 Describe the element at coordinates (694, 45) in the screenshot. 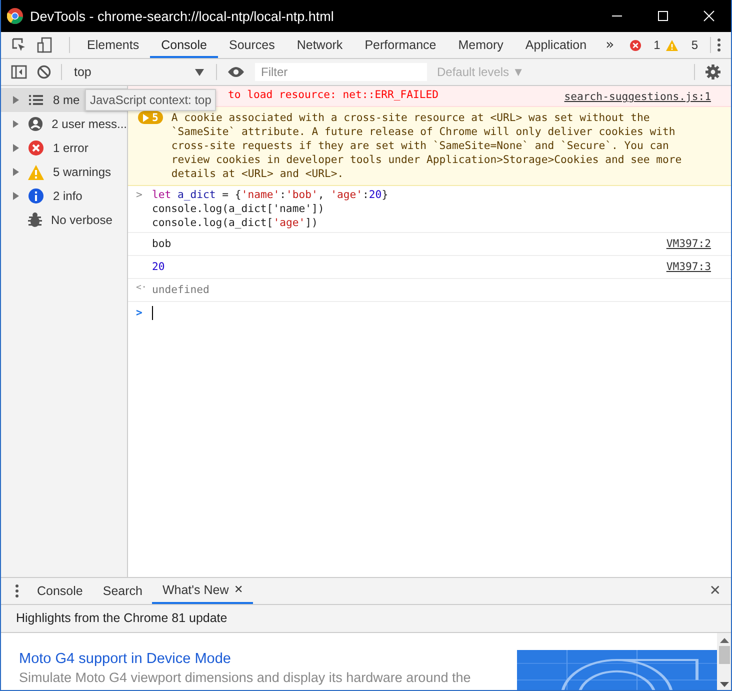

I see `warning-count: 5` at that location.